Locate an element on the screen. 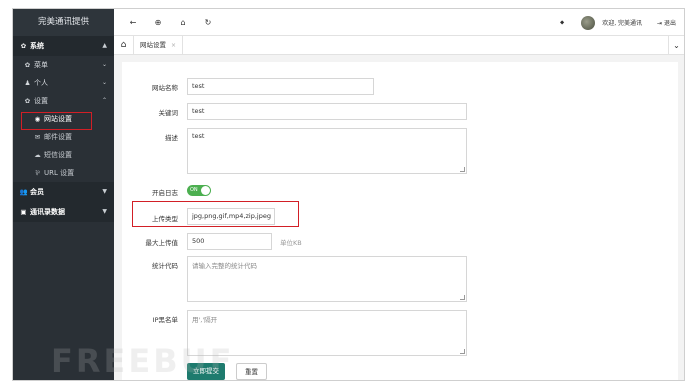 The height and width of the screenshot is (388, 690). highlight-box-sidebar is located at coordinates (56, 121).